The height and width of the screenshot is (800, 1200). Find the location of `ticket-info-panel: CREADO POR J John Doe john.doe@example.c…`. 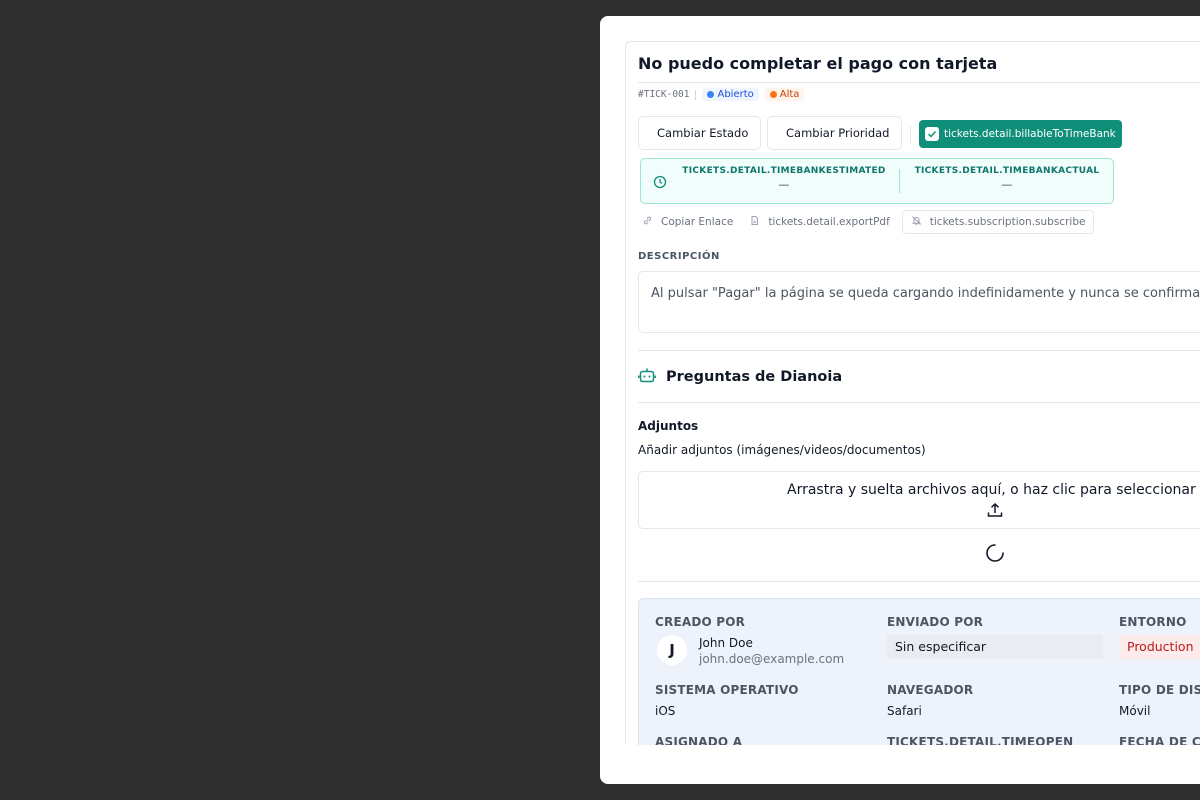

ticket-info-panel: CREADO POR J John Doe john.doe@example.c… is located at coordinates (919, 671).